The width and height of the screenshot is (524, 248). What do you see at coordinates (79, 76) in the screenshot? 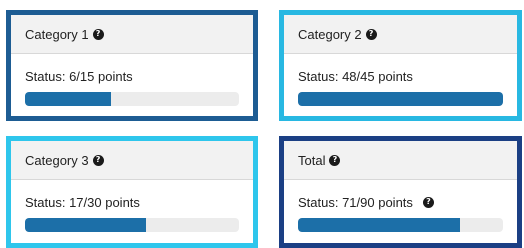
I see `status-text: Status: 6/15 points` at bounding box center [79, 76].